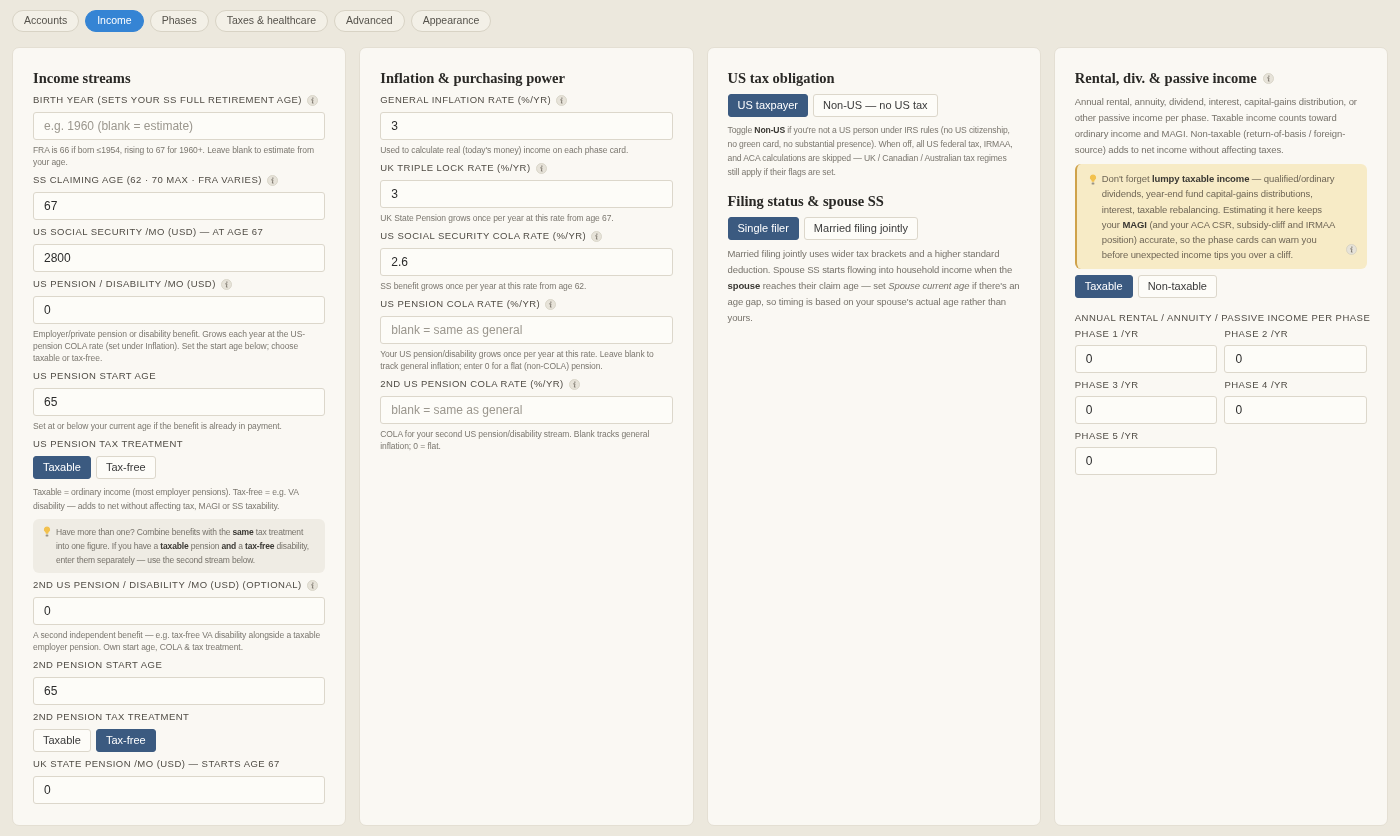 Image resolution: width=1400 pixels, height=836 pixels. I want to click on tab: Advanced, so click(369, 21).